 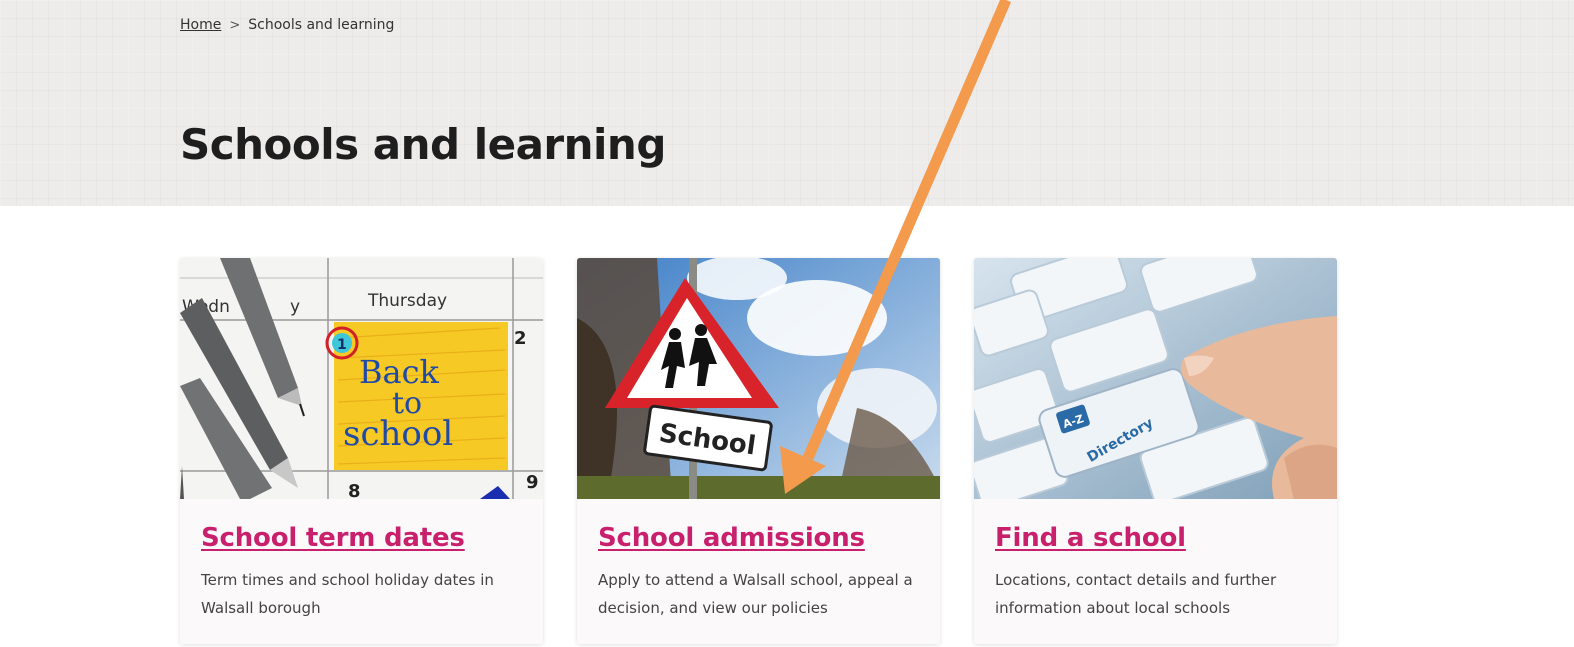 I want to click on keyboard-image: A-Z Directory, so click(x=1155, y=378).